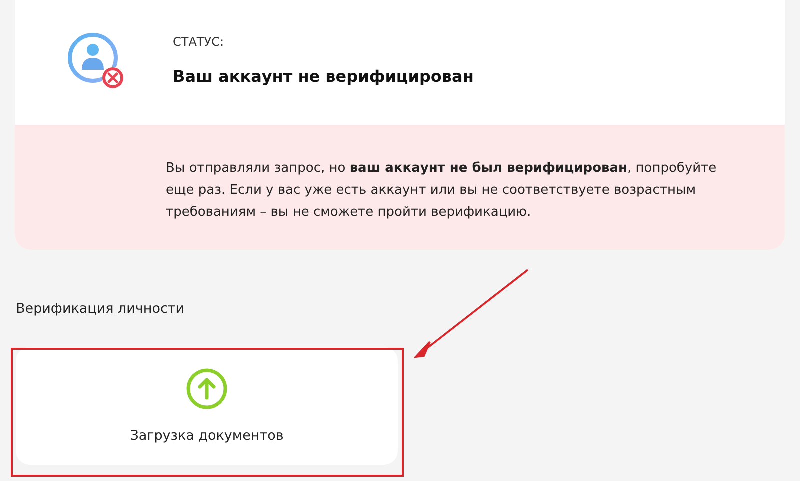 This screenshot has height=481, width=800. What do you see at coordinates (101, 309) in the screenshot?
I see `section-title: Верификация личности` at bounding box center [101, 309].